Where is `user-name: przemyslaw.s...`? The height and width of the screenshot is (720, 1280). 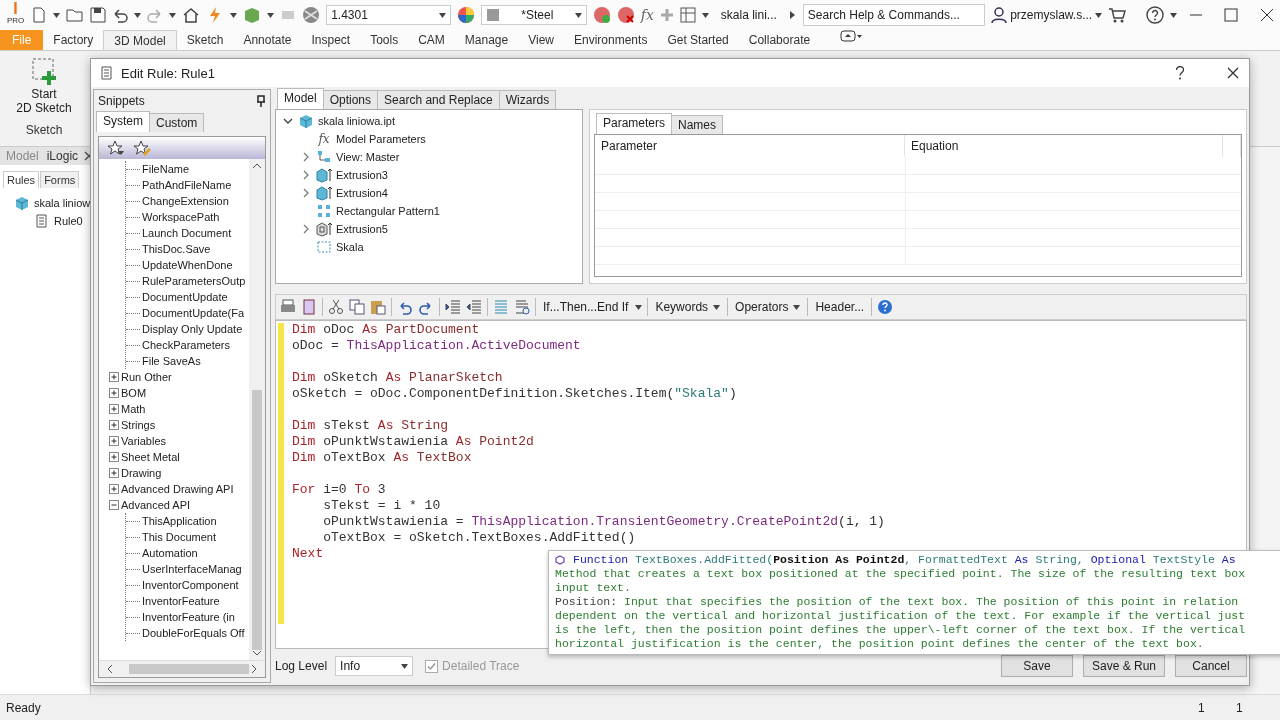 user-name: przemyslaw.s... is located at coordinates (1051, 15).